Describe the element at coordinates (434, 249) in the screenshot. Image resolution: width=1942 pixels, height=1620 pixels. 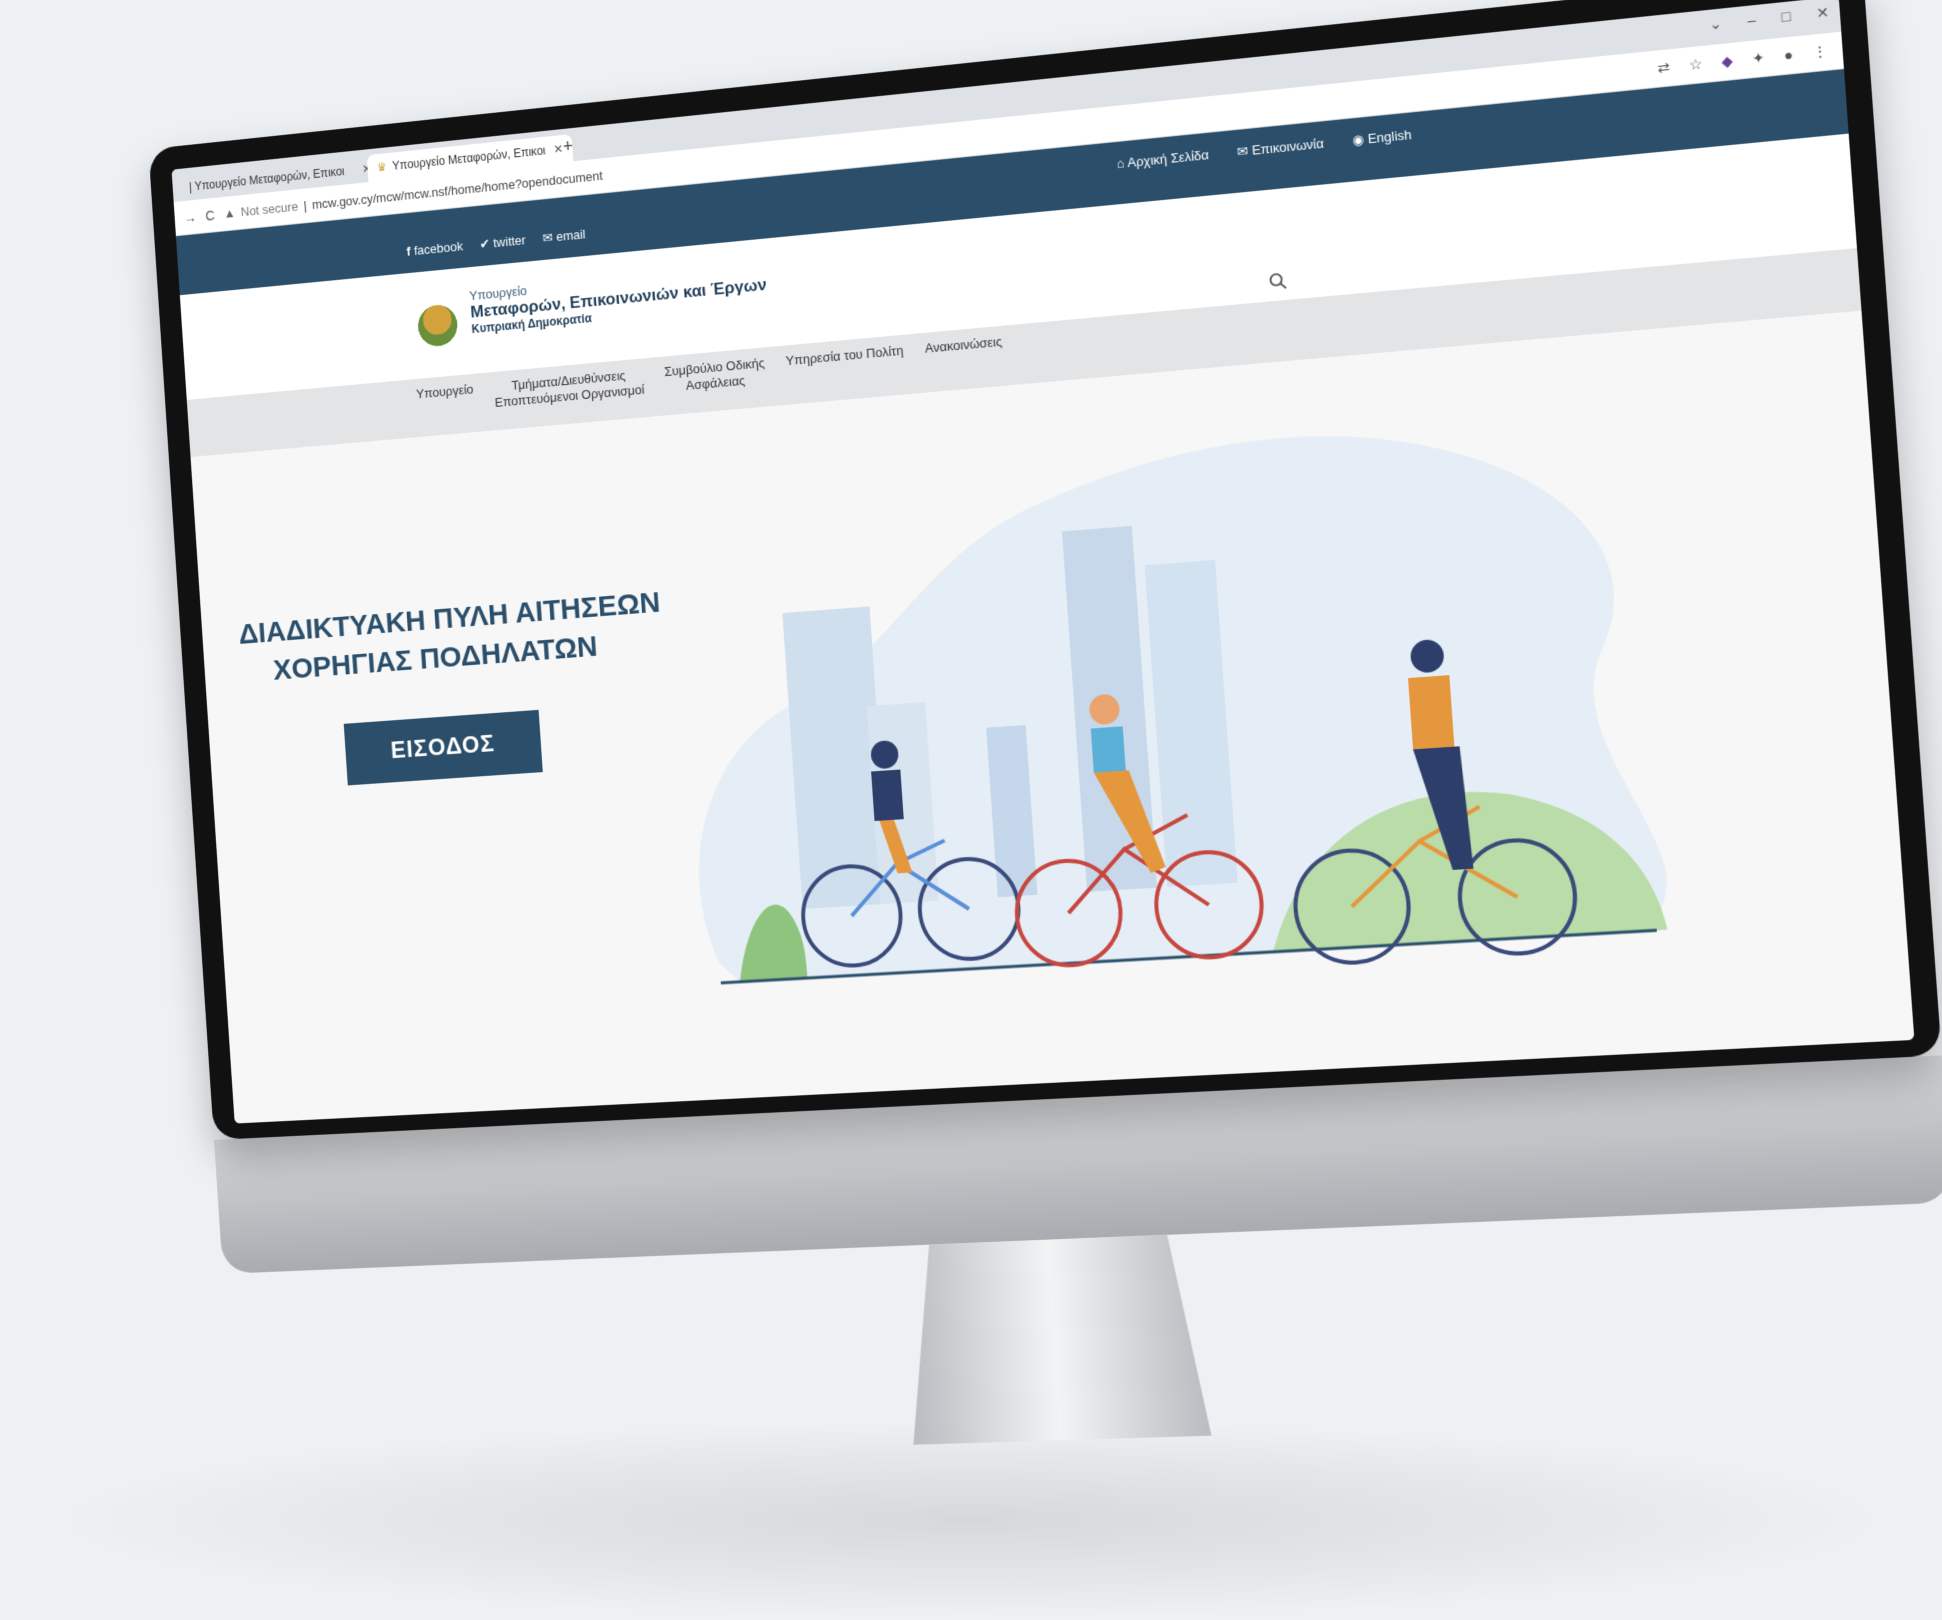
I see `facebook-link: f facebook` at that location.